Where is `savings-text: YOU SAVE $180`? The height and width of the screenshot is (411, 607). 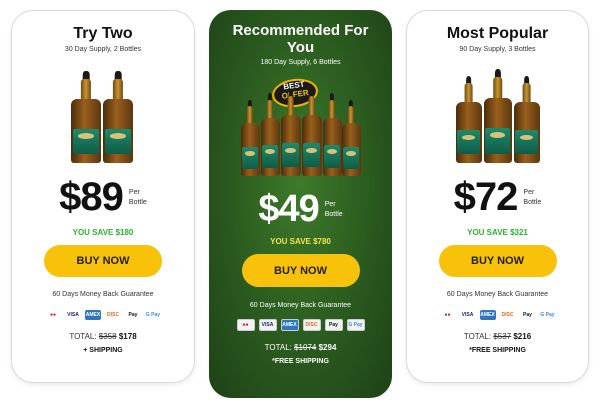 savings-text: YOU SAVE $180 is located at coordinates (103, 232).